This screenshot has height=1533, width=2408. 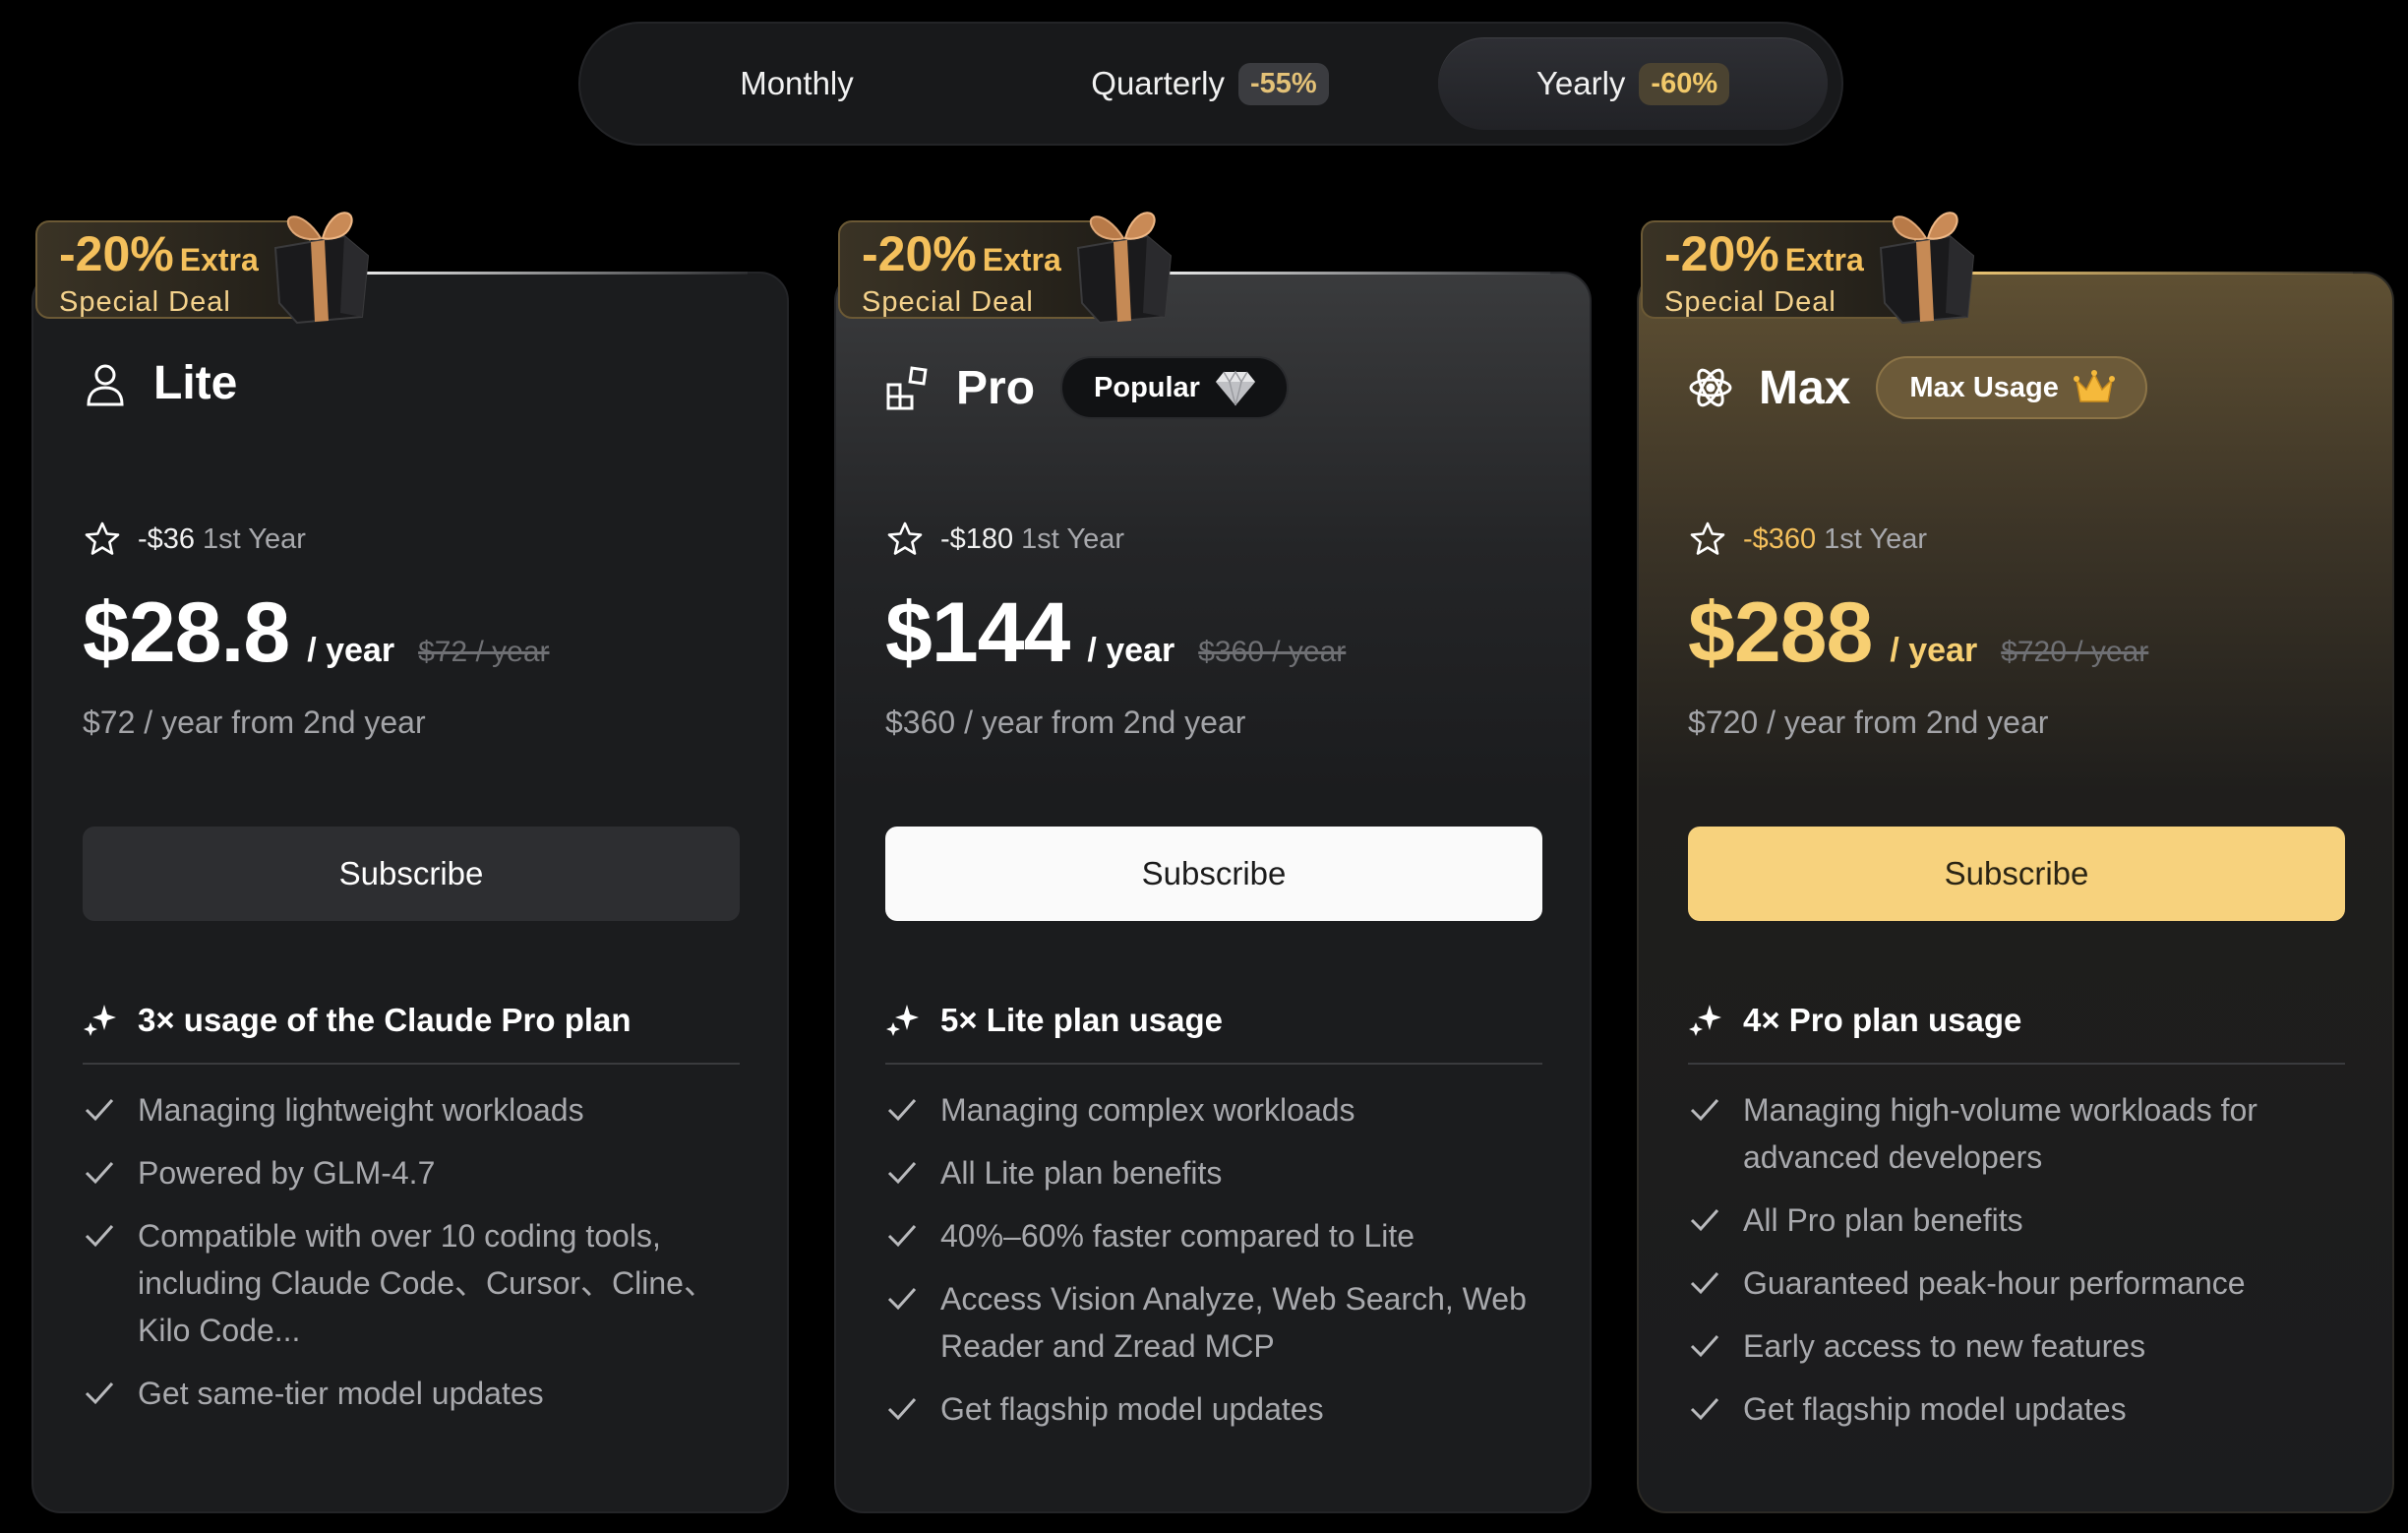 I want to click on savings-amount: -$36, so click(x=167, y=538).